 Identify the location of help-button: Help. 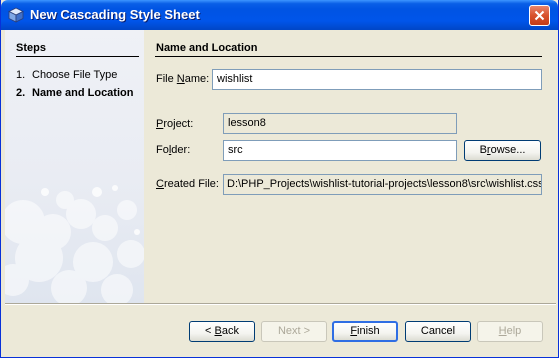
(510, 331).